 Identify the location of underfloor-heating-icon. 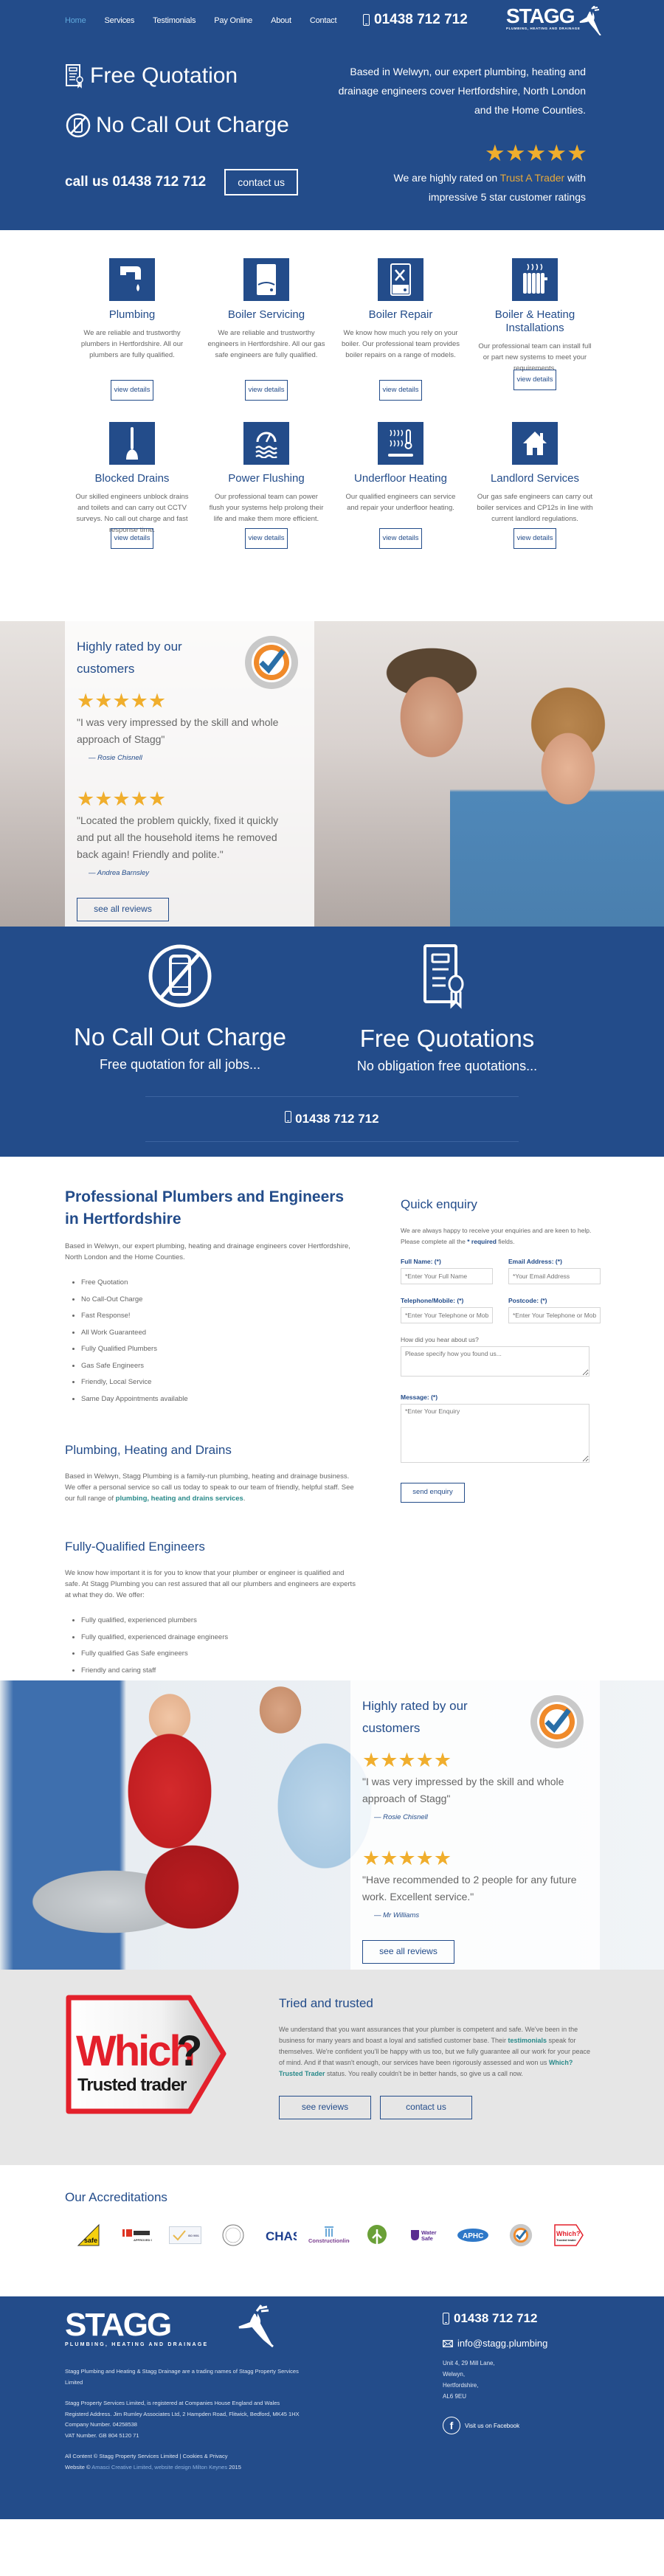
(400, 443).